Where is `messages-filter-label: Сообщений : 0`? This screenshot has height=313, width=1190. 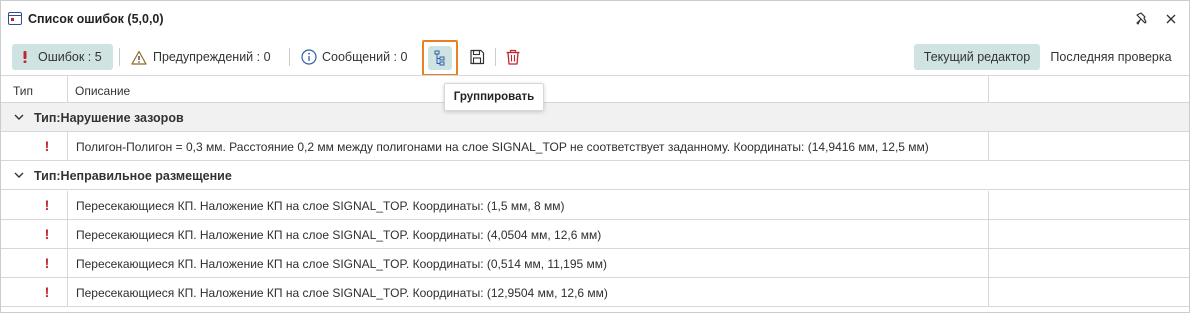 messages-filter-label: Сообщений : 0 is located at coordinates (365, 57).